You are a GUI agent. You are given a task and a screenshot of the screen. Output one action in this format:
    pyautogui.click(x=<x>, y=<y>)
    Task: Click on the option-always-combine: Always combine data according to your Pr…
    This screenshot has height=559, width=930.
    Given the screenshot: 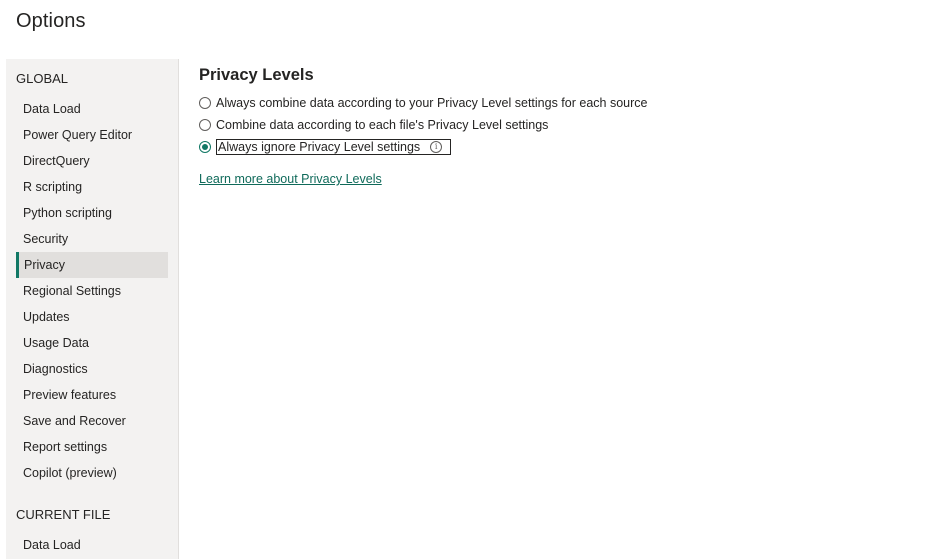 What is the action you would take?
    pyautogui.click(x=423, y=103)
    